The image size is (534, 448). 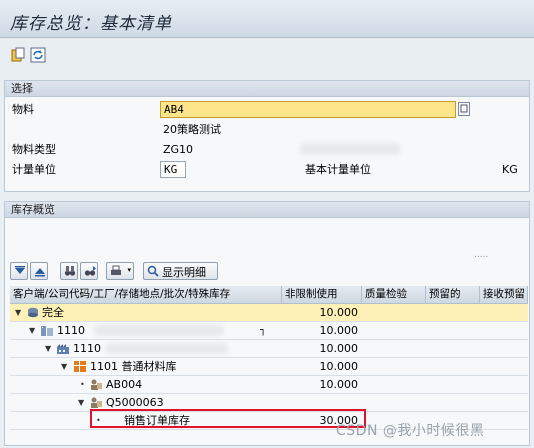 I want to click on show-detail-button: 显示明细, so click(x=180, y=271).